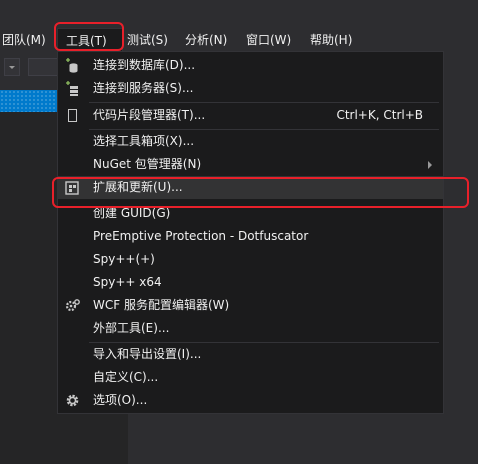 The height and width of the screenshot is (464, 478). What do you see at coordinates (161, 305) in the screenshot?
I see `menu-item-label: WCF 服务配置编辑器(W)` at bounding box center [161, 305].